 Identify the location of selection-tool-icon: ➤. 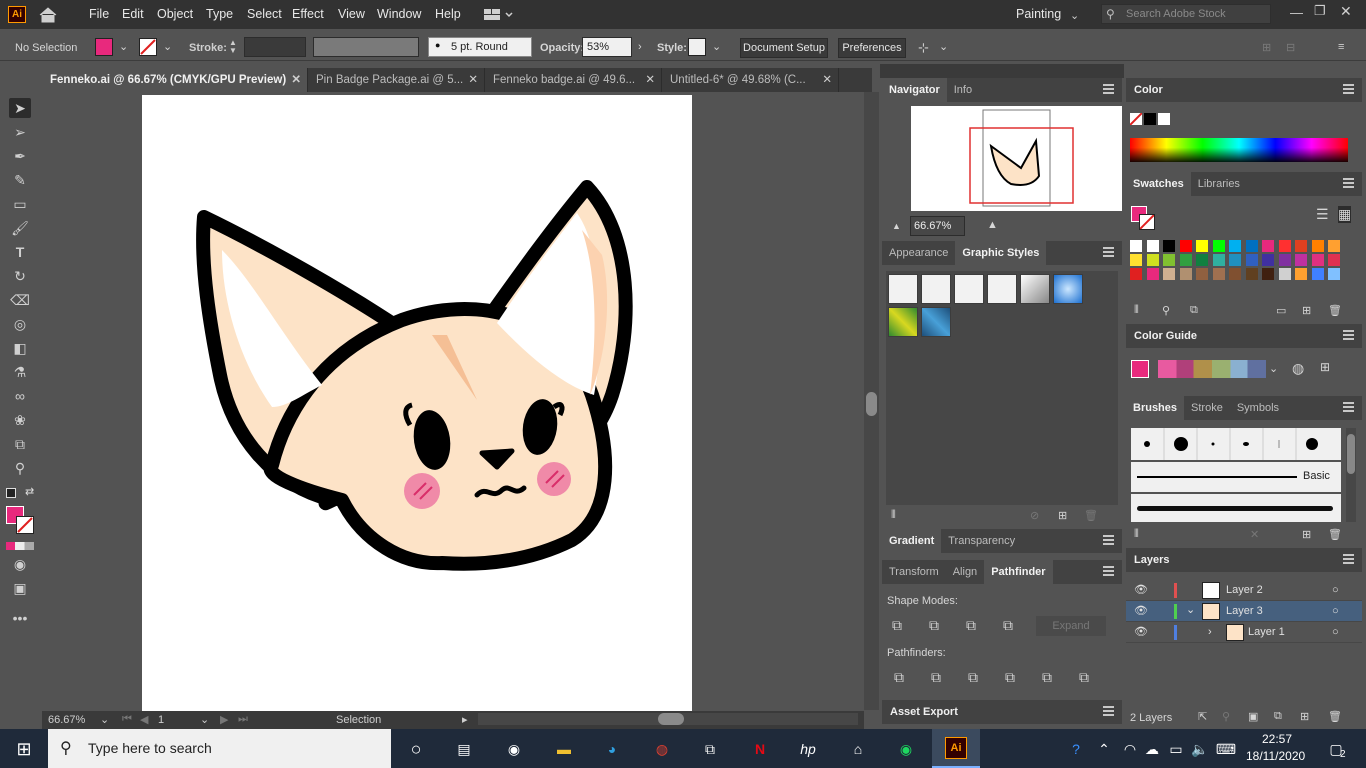
(20, 108).